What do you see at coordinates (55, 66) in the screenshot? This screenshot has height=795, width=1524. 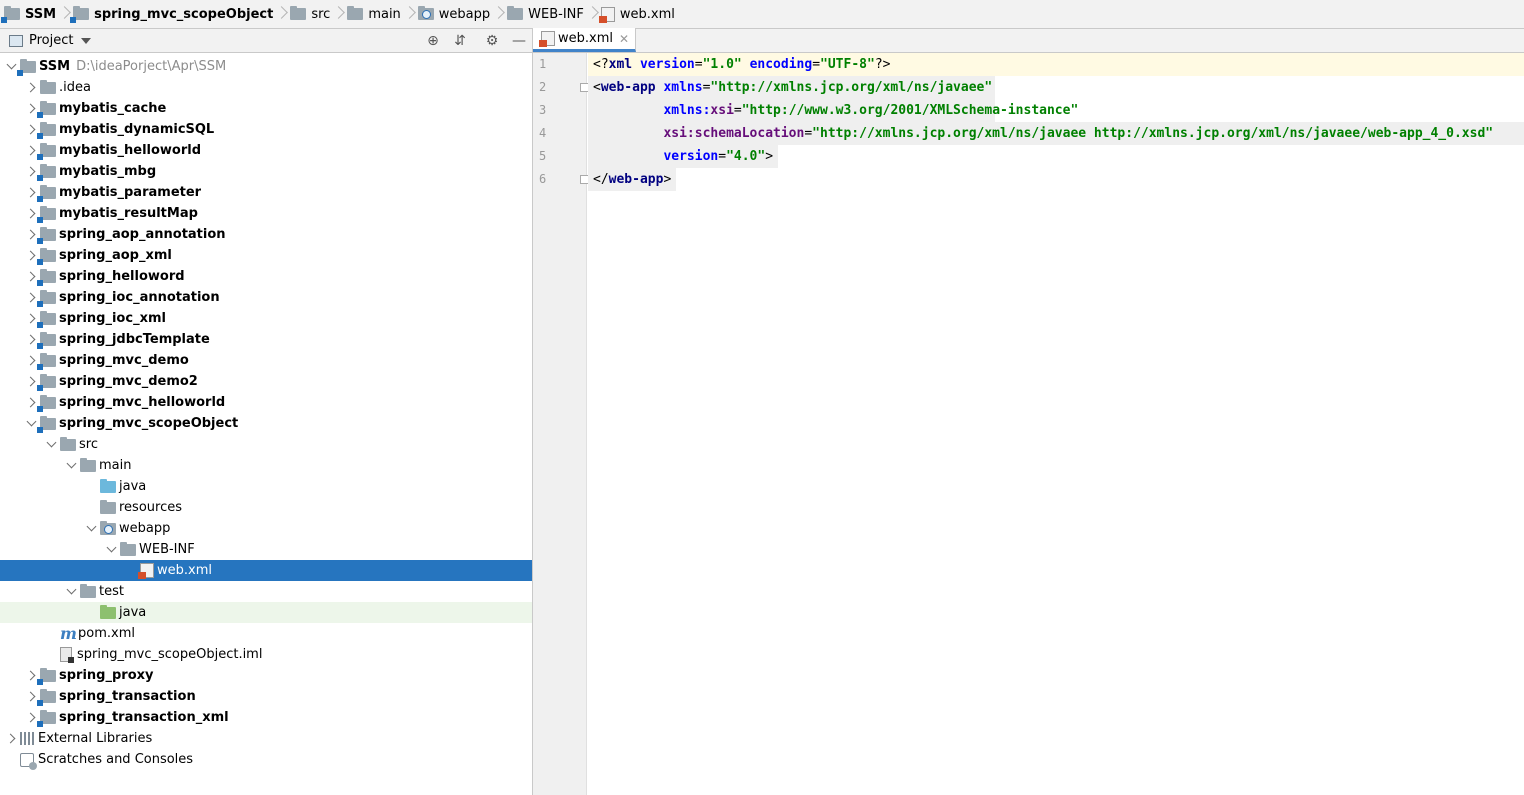 I see `tree-node-label: SSM` at bounding box center [55, 66].